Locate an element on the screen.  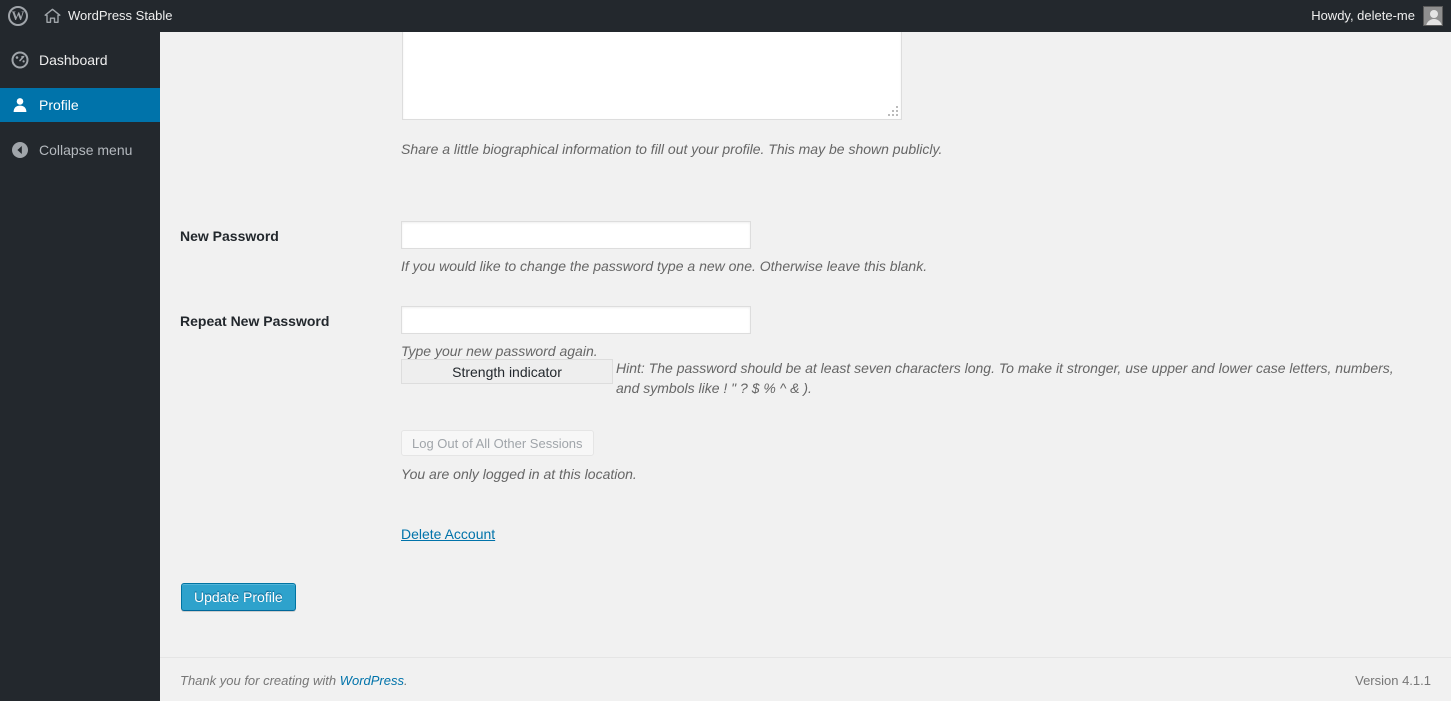
dashboard-gauge-icon is located at coordinates (20, 60).